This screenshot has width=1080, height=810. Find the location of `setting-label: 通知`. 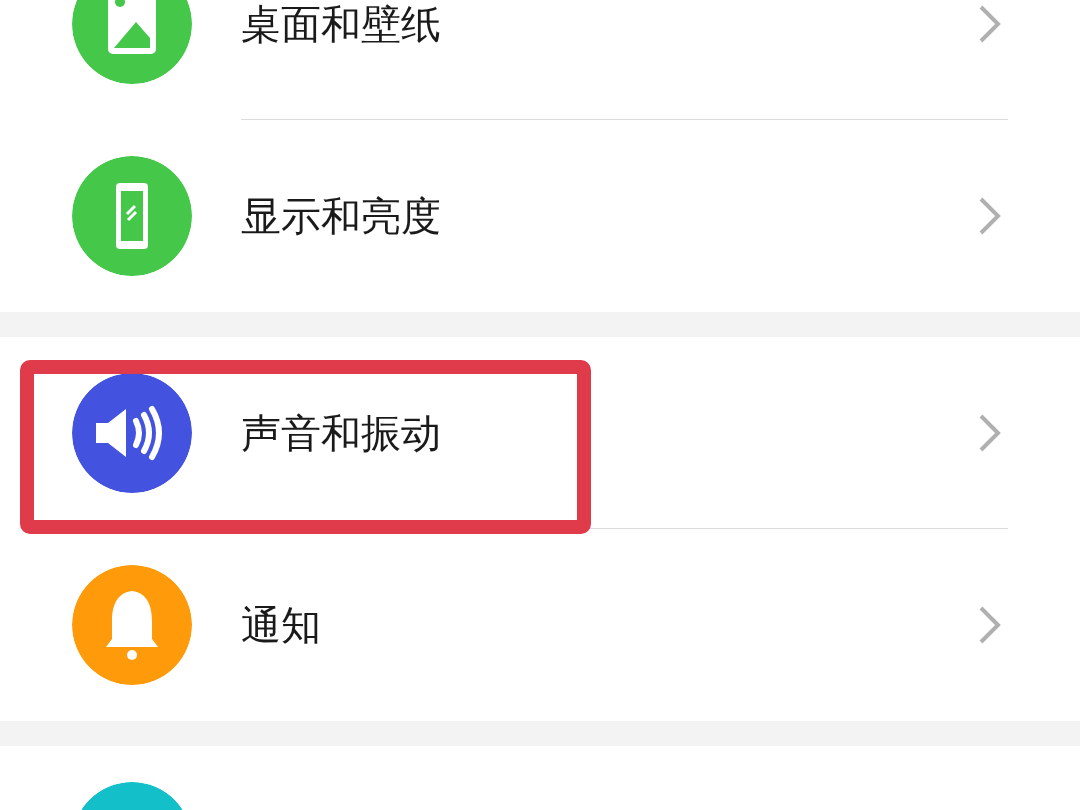

setting-label: 通知 is located at coordinates (609, 625).